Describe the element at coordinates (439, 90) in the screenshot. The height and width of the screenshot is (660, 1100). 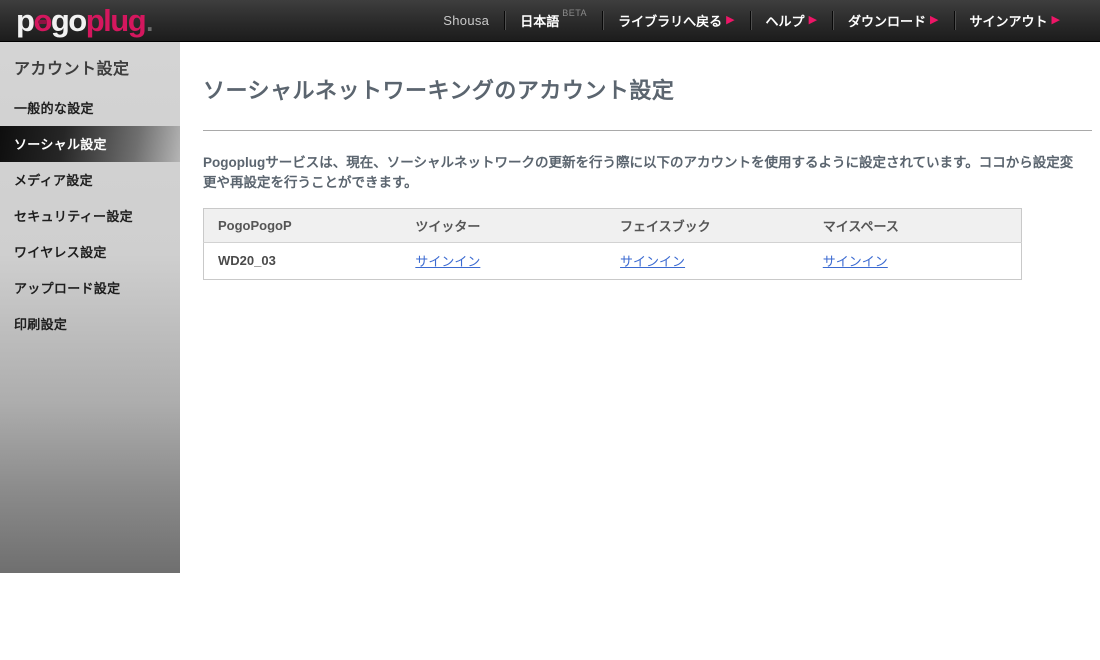
I see `page-title: ソーシャルネットワーキングのアカウント設定` at that location.